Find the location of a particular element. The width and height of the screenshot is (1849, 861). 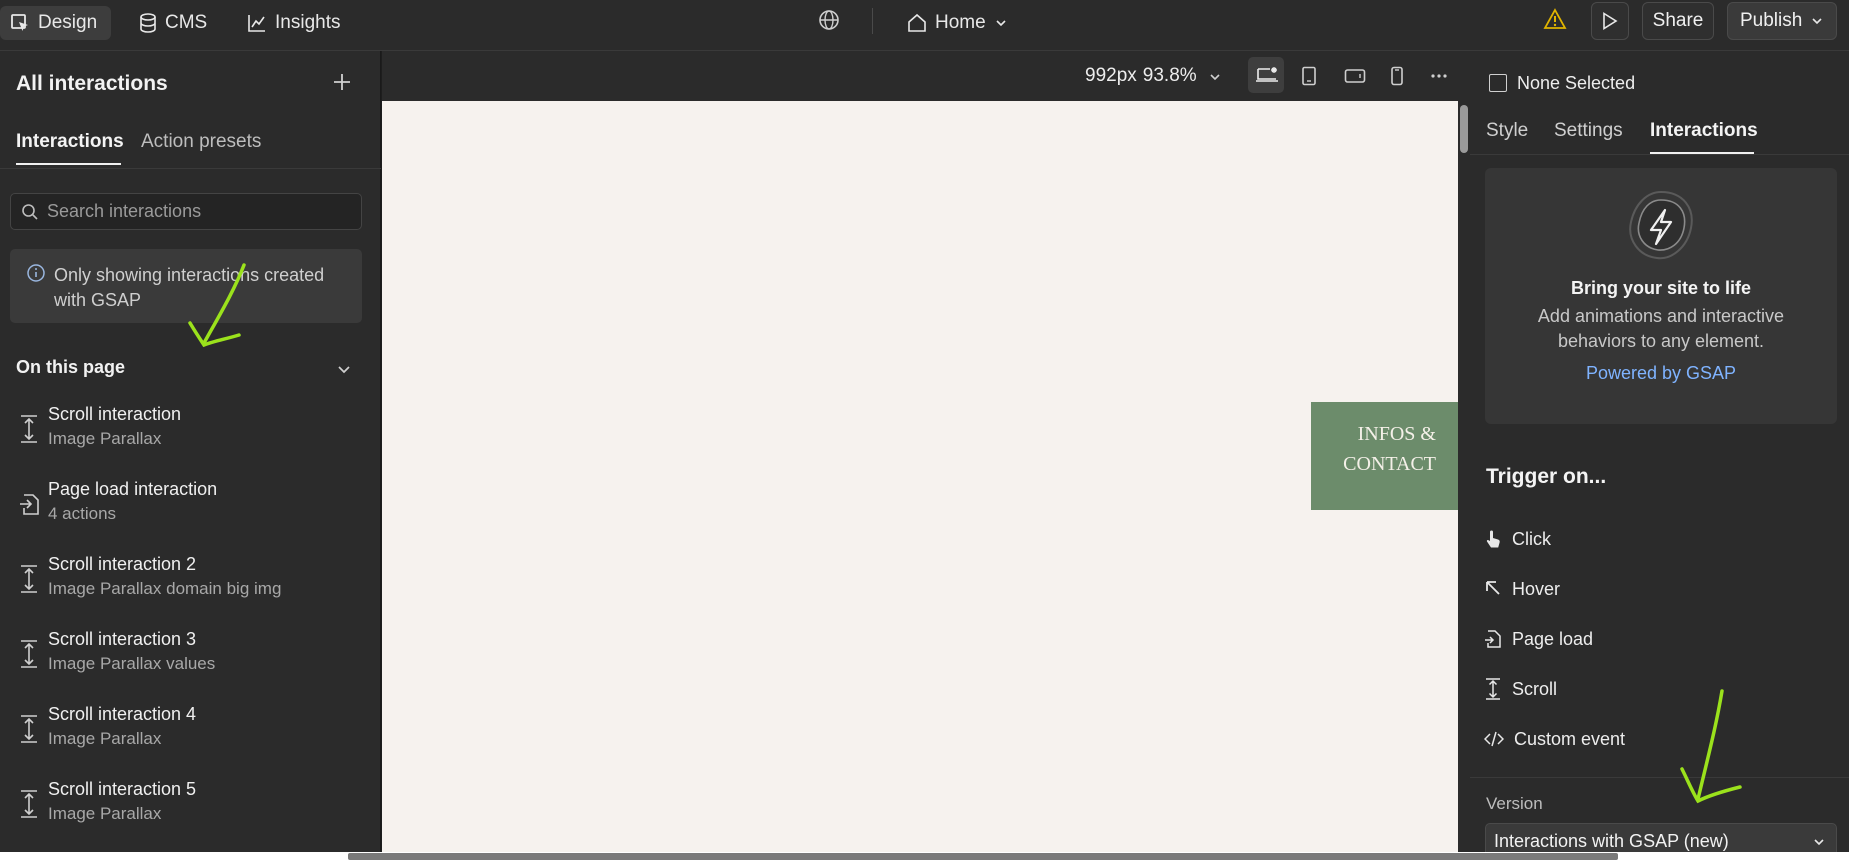

click-icon is located at coordinates (1493, 539).